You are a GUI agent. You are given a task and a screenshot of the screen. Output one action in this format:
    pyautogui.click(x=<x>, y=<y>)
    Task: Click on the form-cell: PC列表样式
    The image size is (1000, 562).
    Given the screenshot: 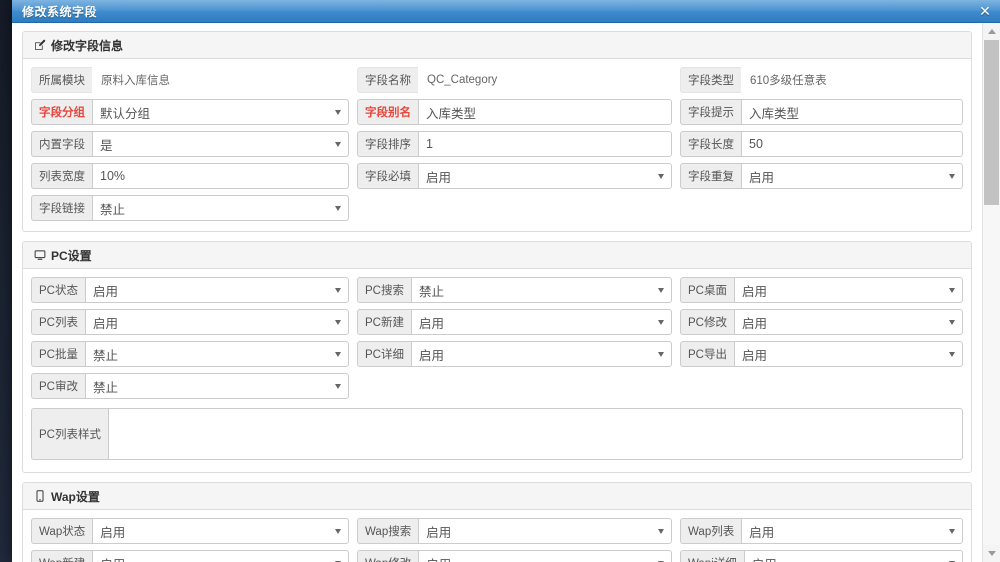 What is the action you would take?
    pyautogui.click(x=497, y=434)
    